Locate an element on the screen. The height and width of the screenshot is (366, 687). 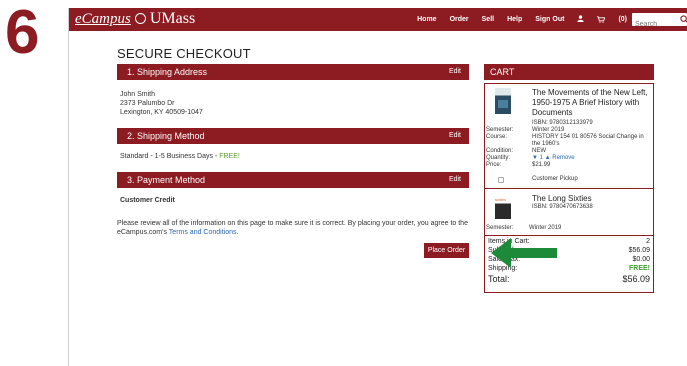
shipping-method-text: Standard - 1-5 Business Days - is located at coordinates (170, 156).